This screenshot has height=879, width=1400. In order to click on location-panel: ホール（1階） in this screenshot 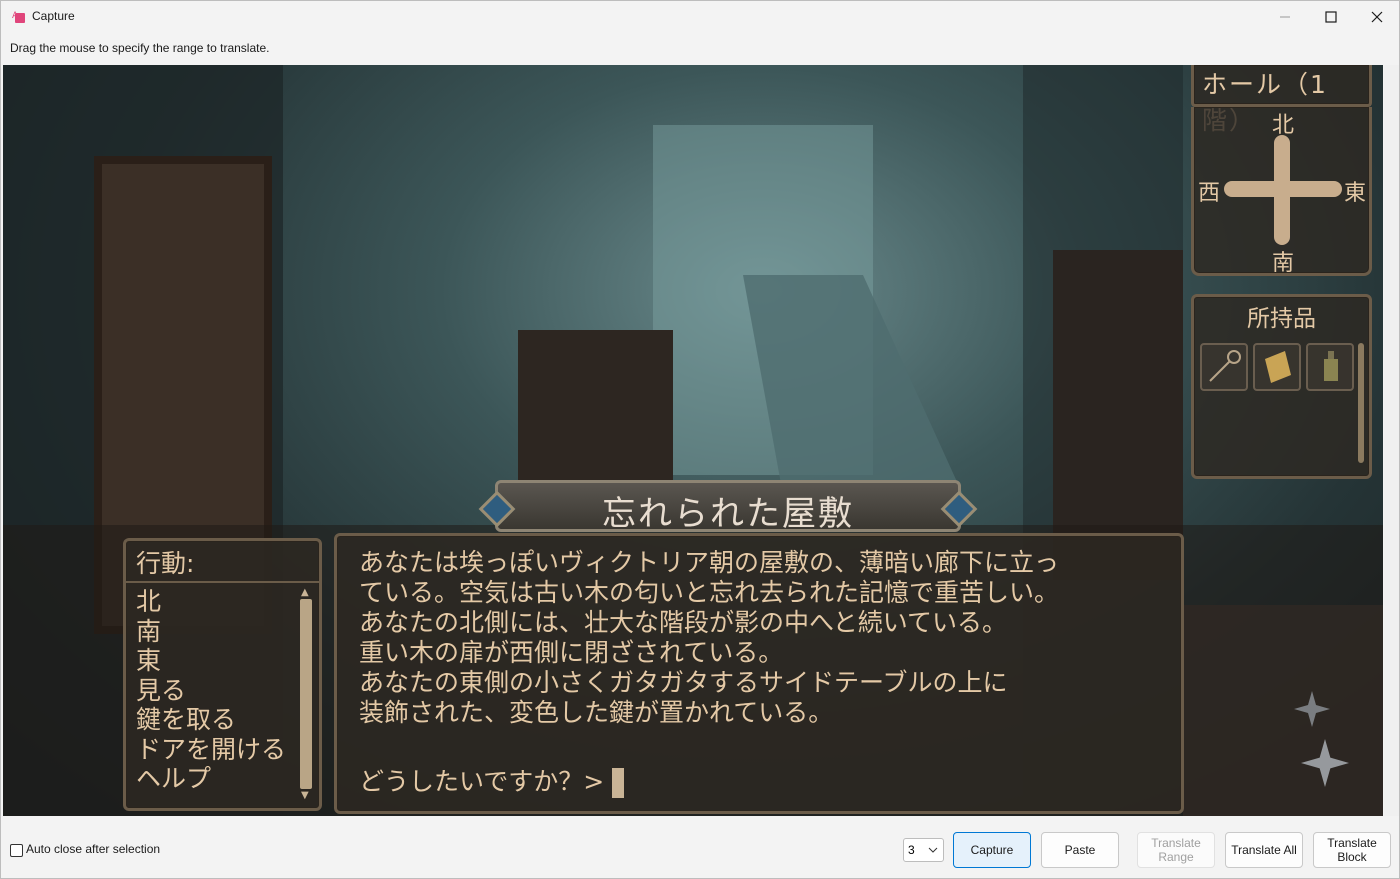, I will do `click(1281, 100)`.